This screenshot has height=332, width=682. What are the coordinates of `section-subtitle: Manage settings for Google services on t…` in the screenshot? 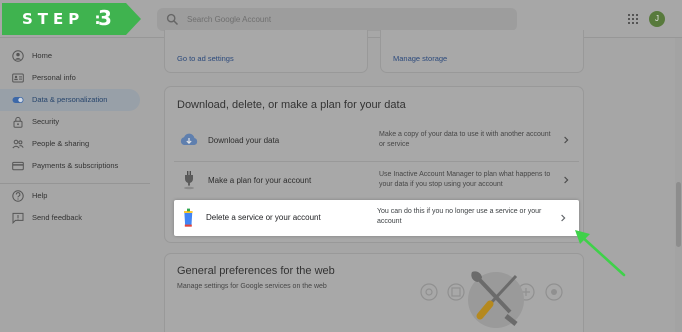 It's located at (252, 286).